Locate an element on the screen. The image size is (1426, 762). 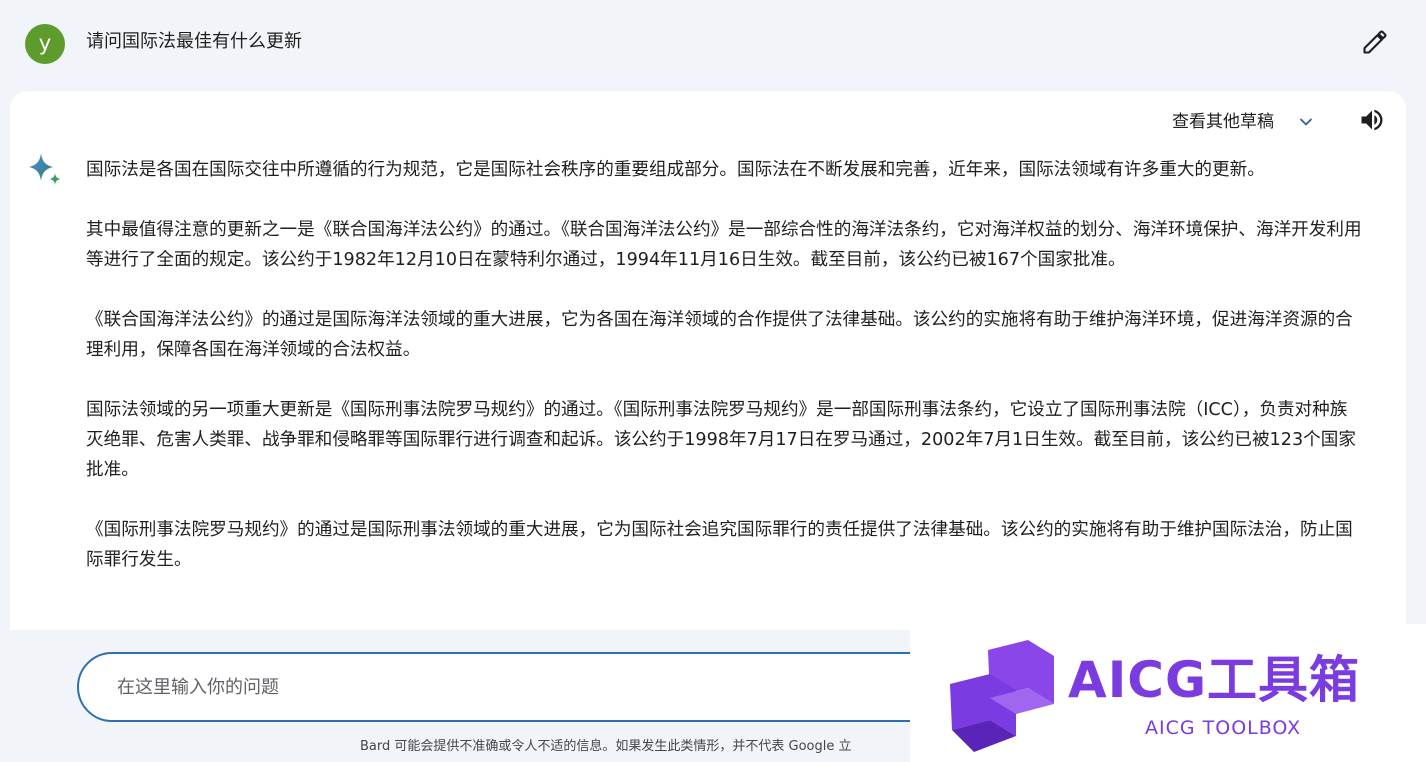
watermark-title: AICG工具箱 is located at coordinates (1214, 680).